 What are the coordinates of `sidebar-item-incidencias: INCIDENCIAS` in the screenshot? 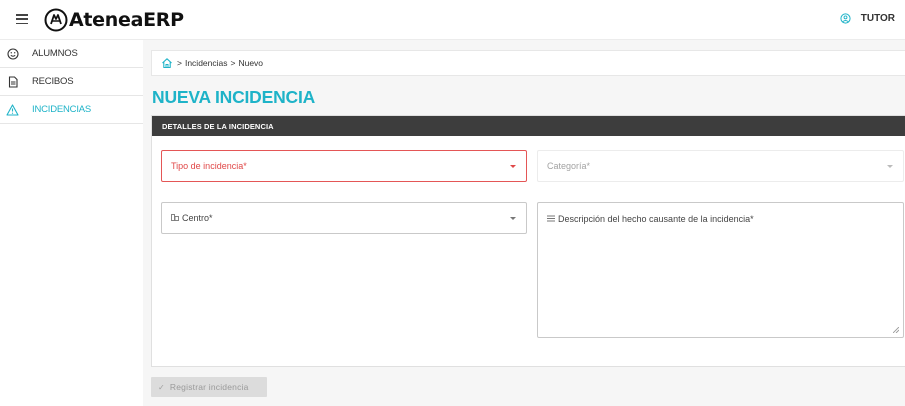 It's located at (71, 110).